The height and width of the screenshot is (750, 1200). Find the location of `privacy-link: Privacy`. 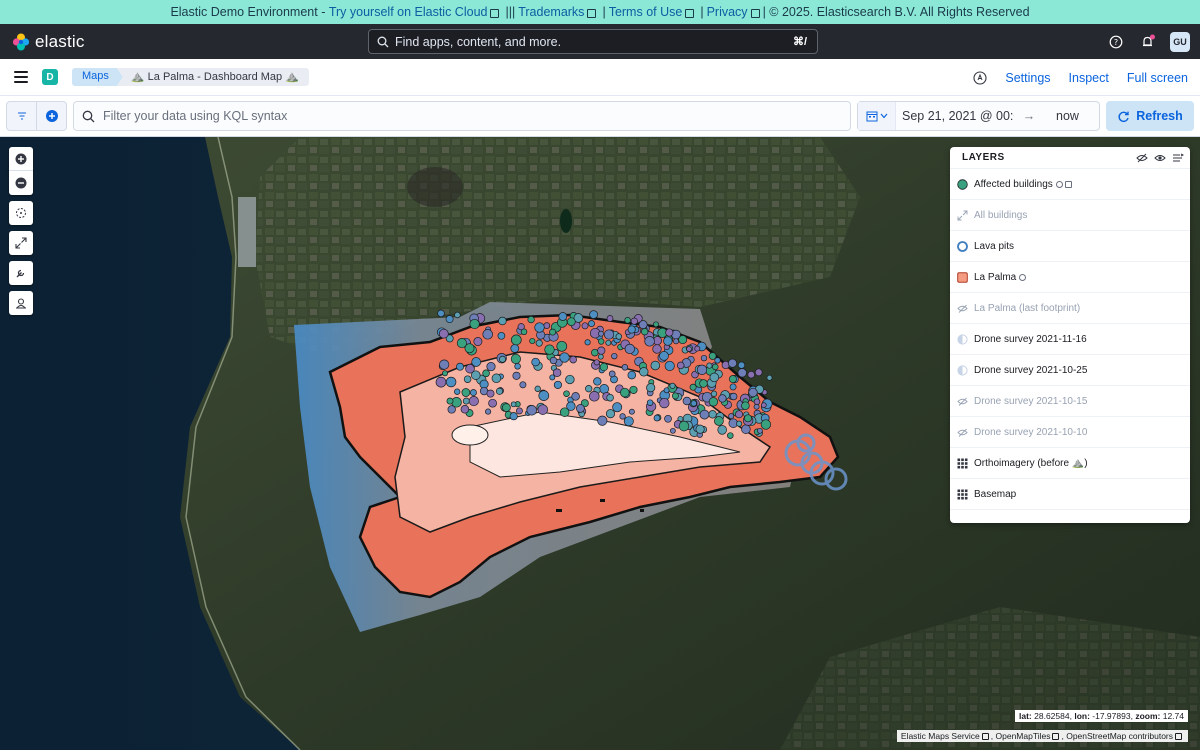

privacy-link: Privacy is located at coordinates (727, 12).